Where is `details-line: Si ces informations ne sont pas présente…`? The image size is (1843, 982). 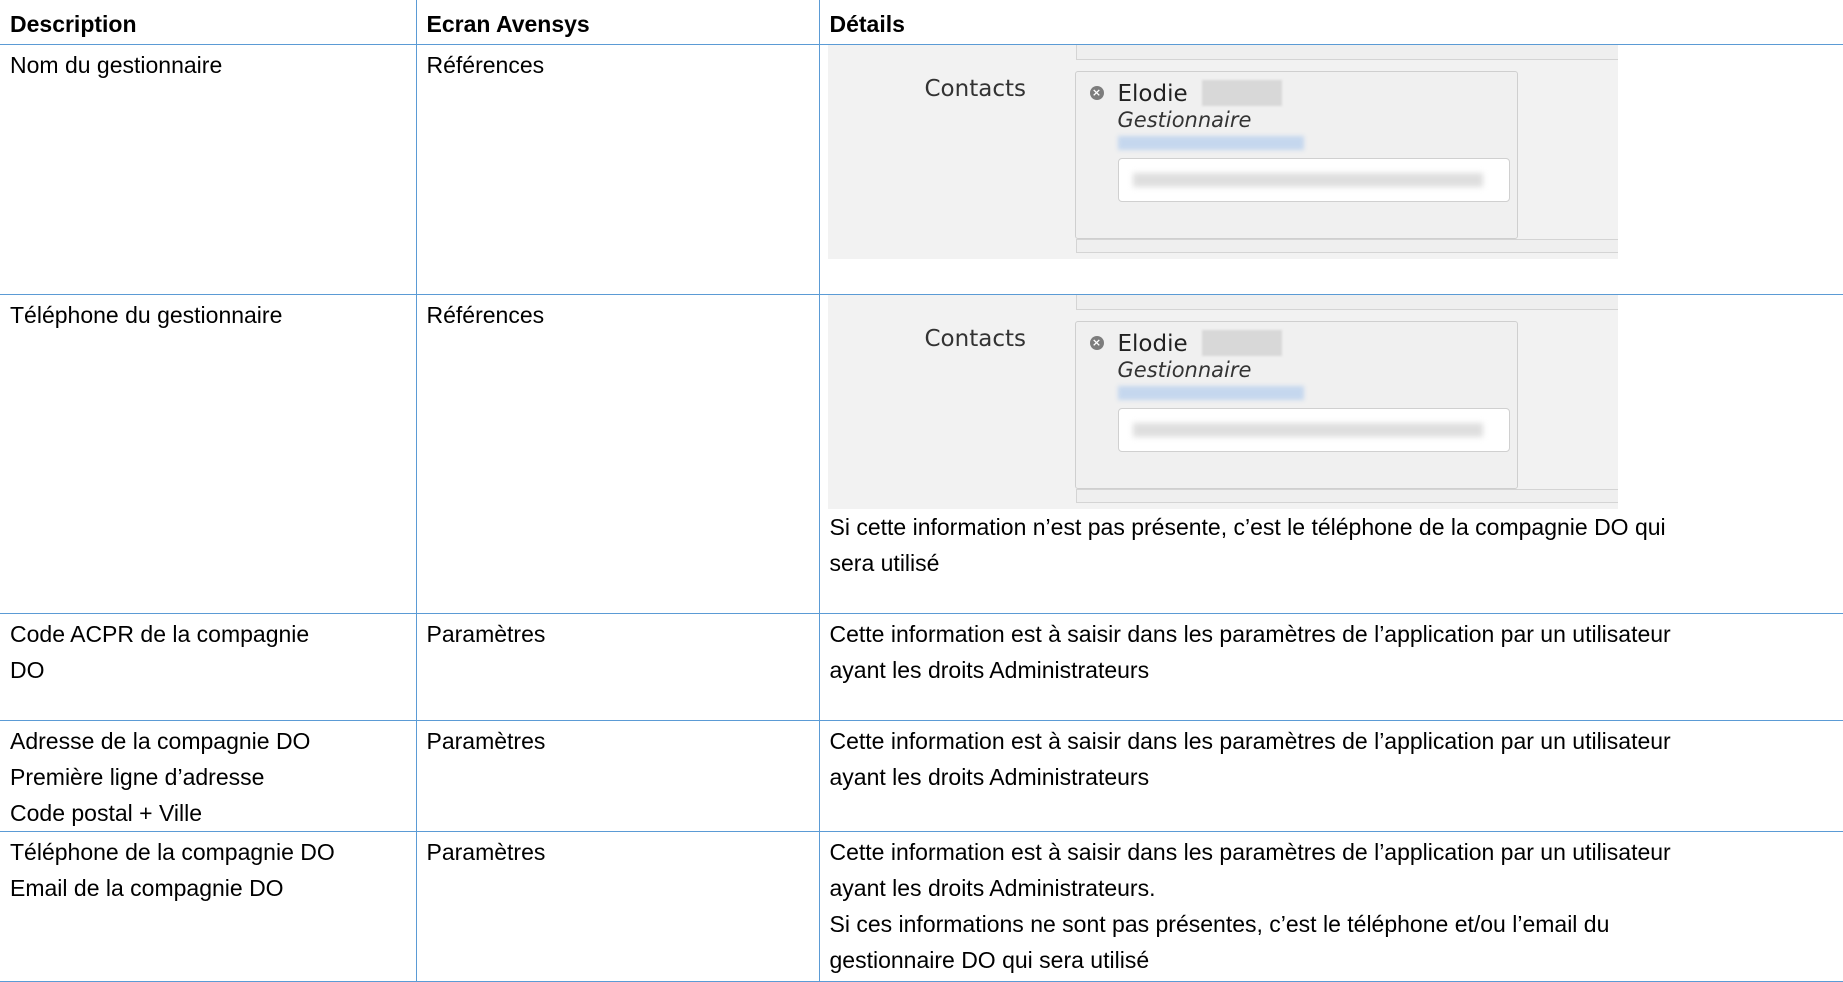 details-line: Si ces informations ne sont pas présente… is located at coordinates (1219, 924).